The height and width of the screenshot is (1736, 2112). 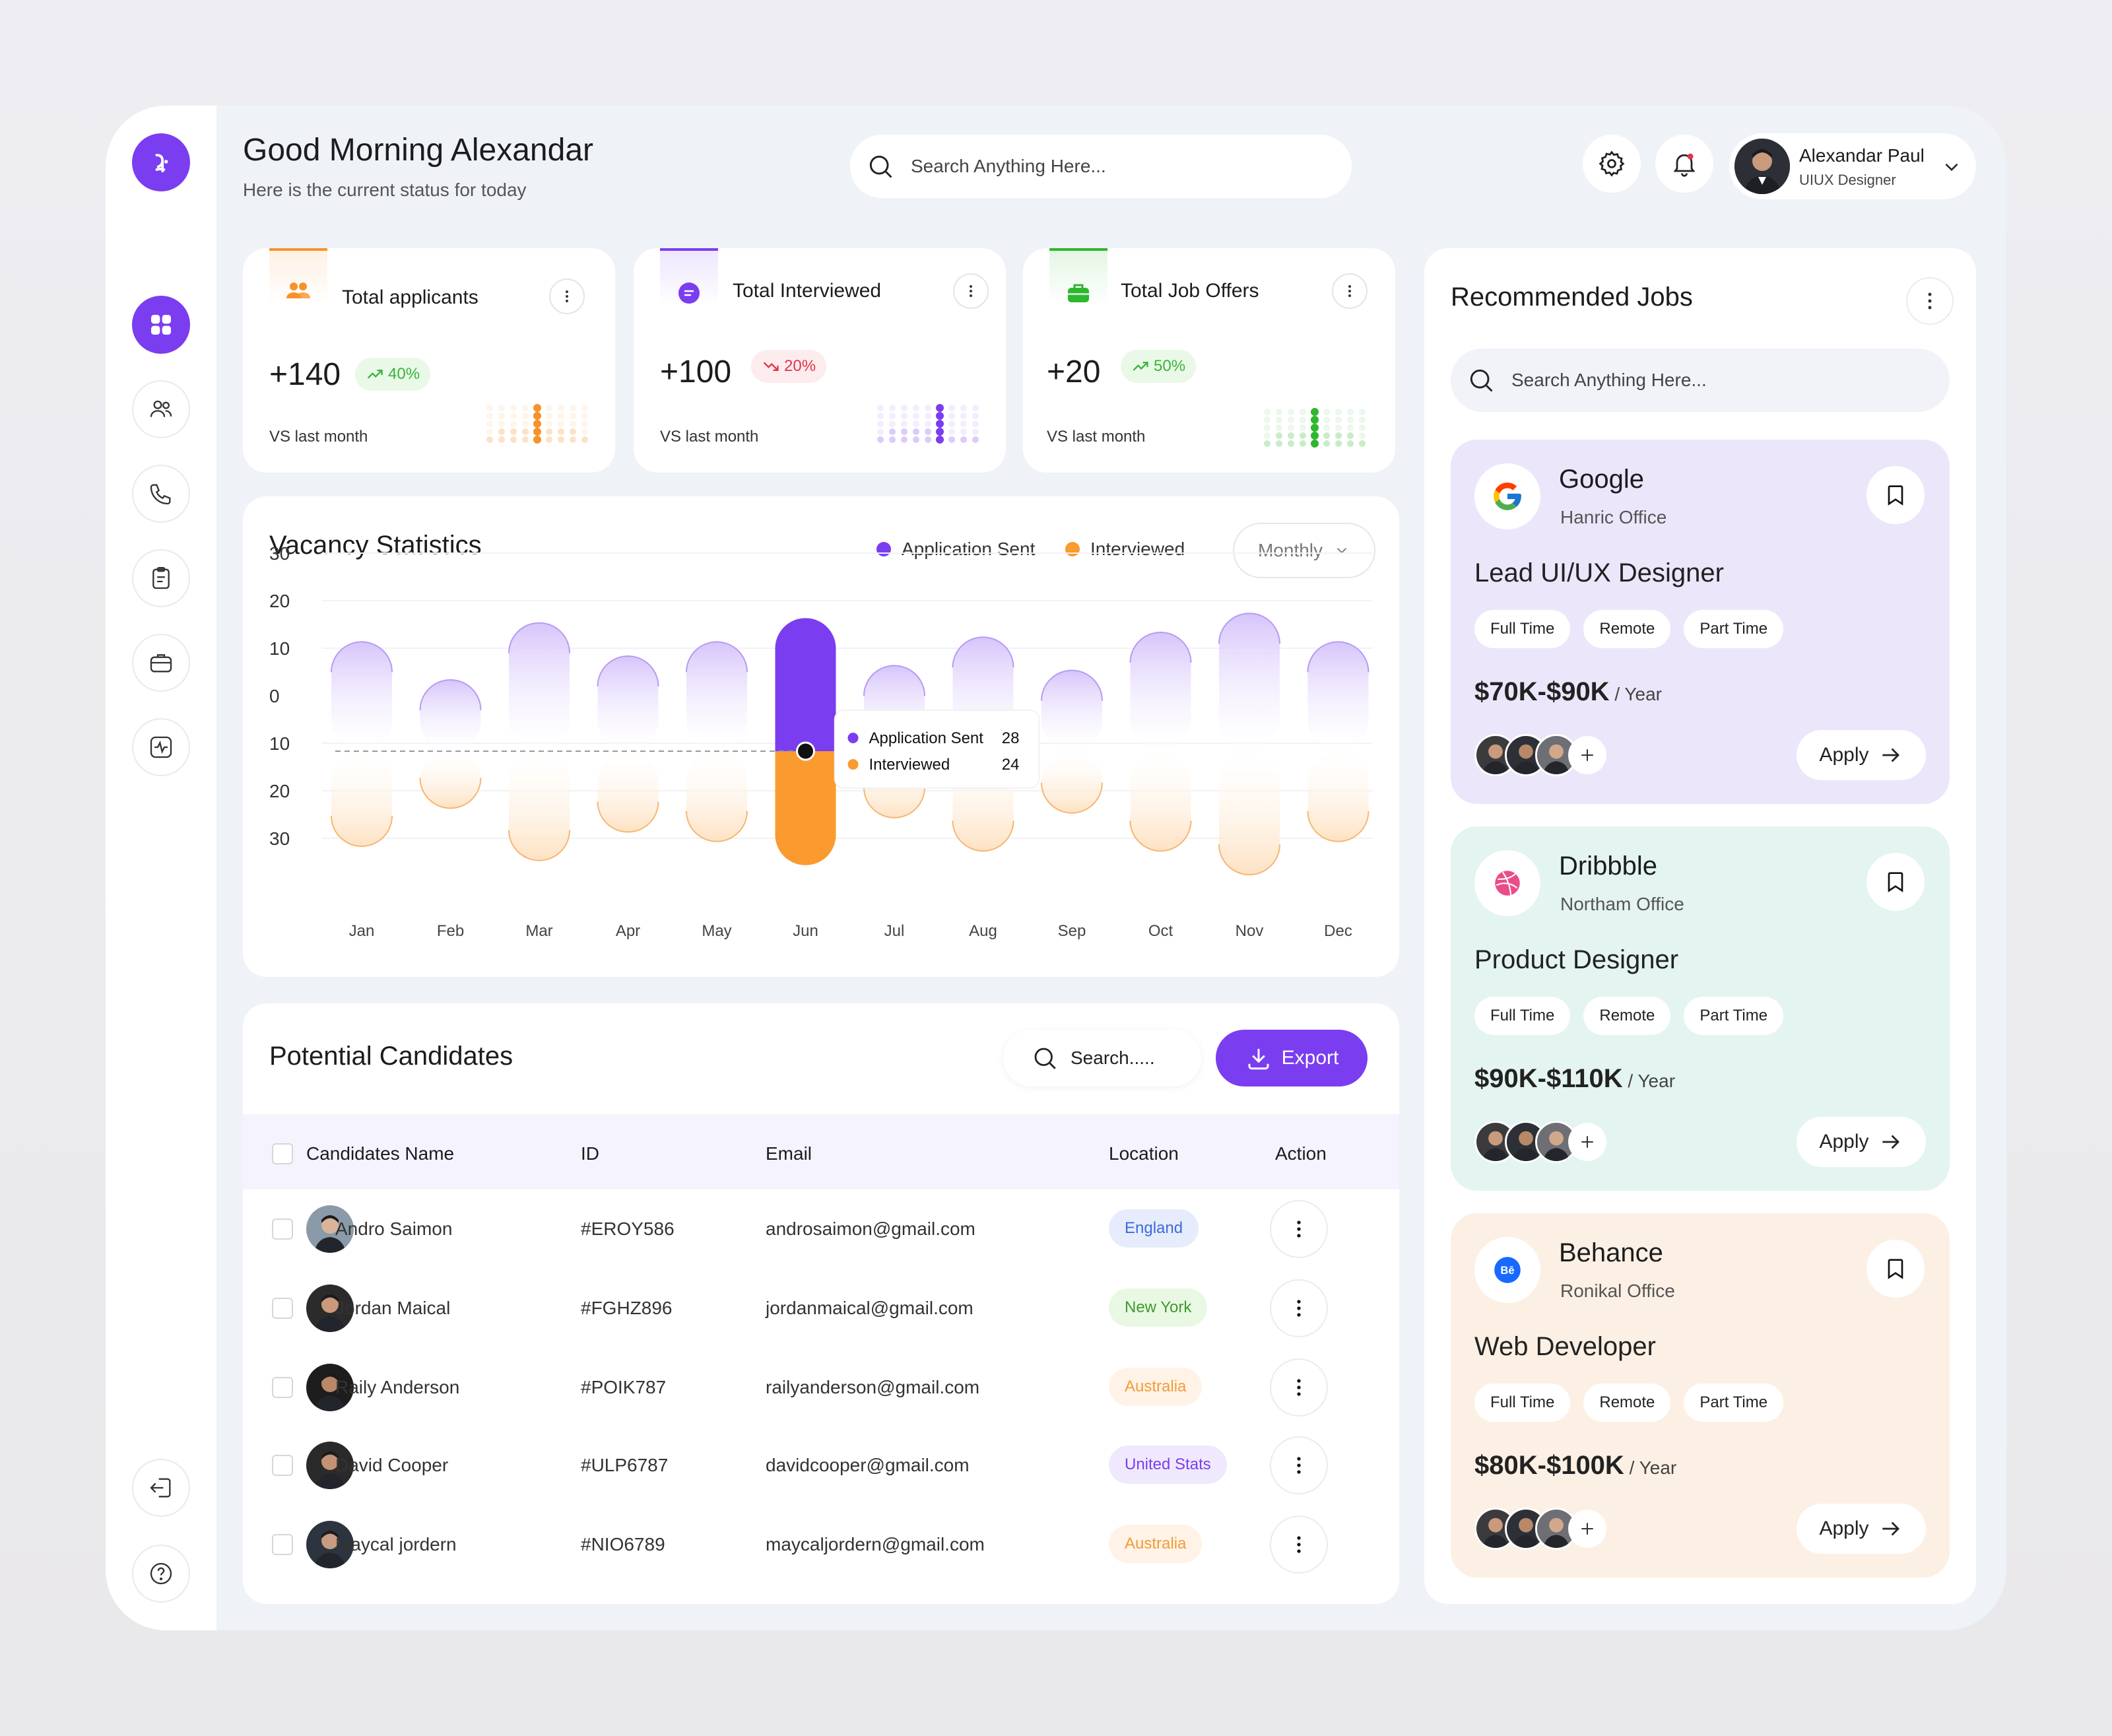 What do you see at coordinates (1853, 166) in the screenshot?
I see `user-profile-menu: Alexandar Paul UIUX Designer` at bounding box center [1853, 166].